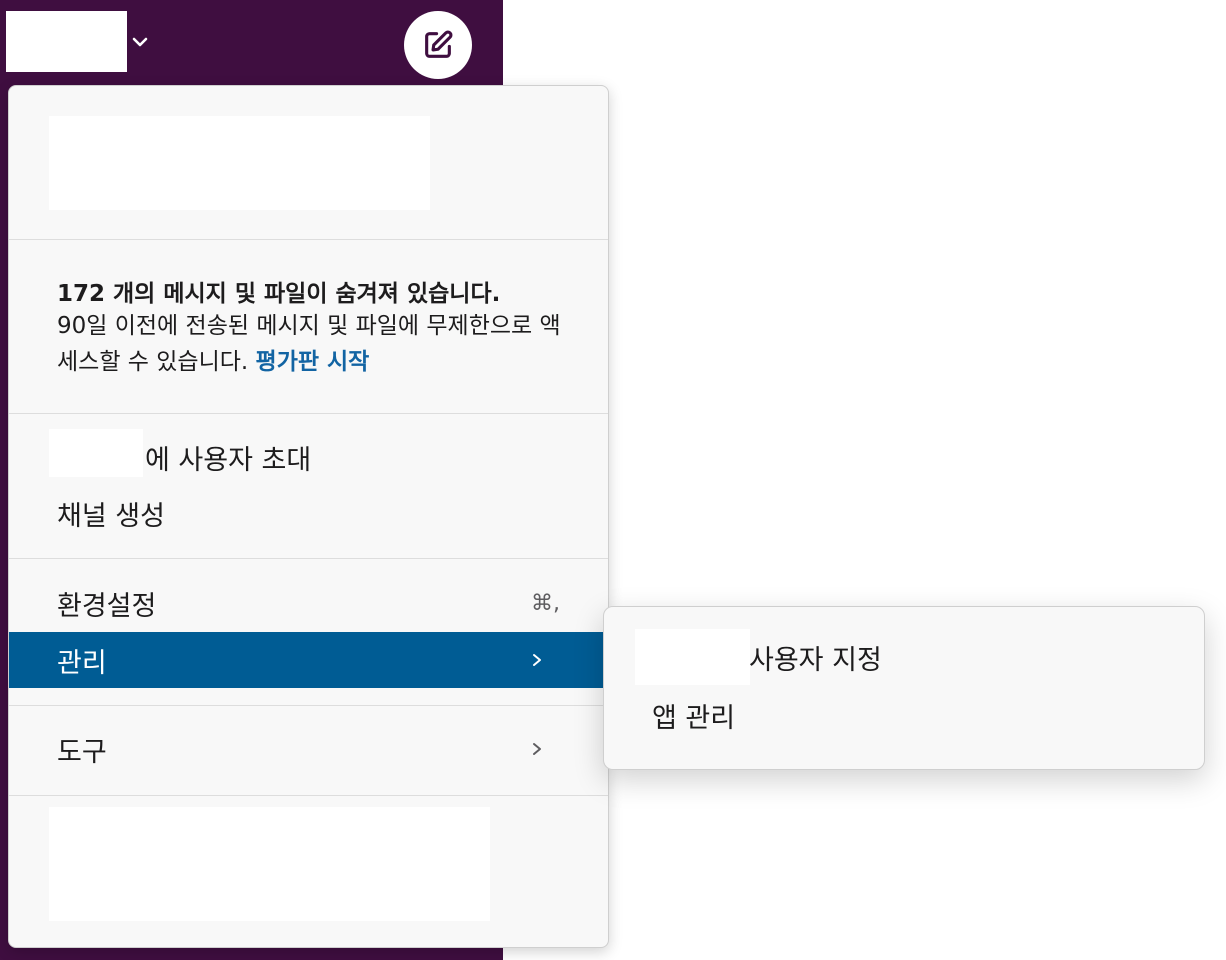 The width and height of the screenshot is (1226, 960). I want to click on admin-label: 관리, so click(82, 663).